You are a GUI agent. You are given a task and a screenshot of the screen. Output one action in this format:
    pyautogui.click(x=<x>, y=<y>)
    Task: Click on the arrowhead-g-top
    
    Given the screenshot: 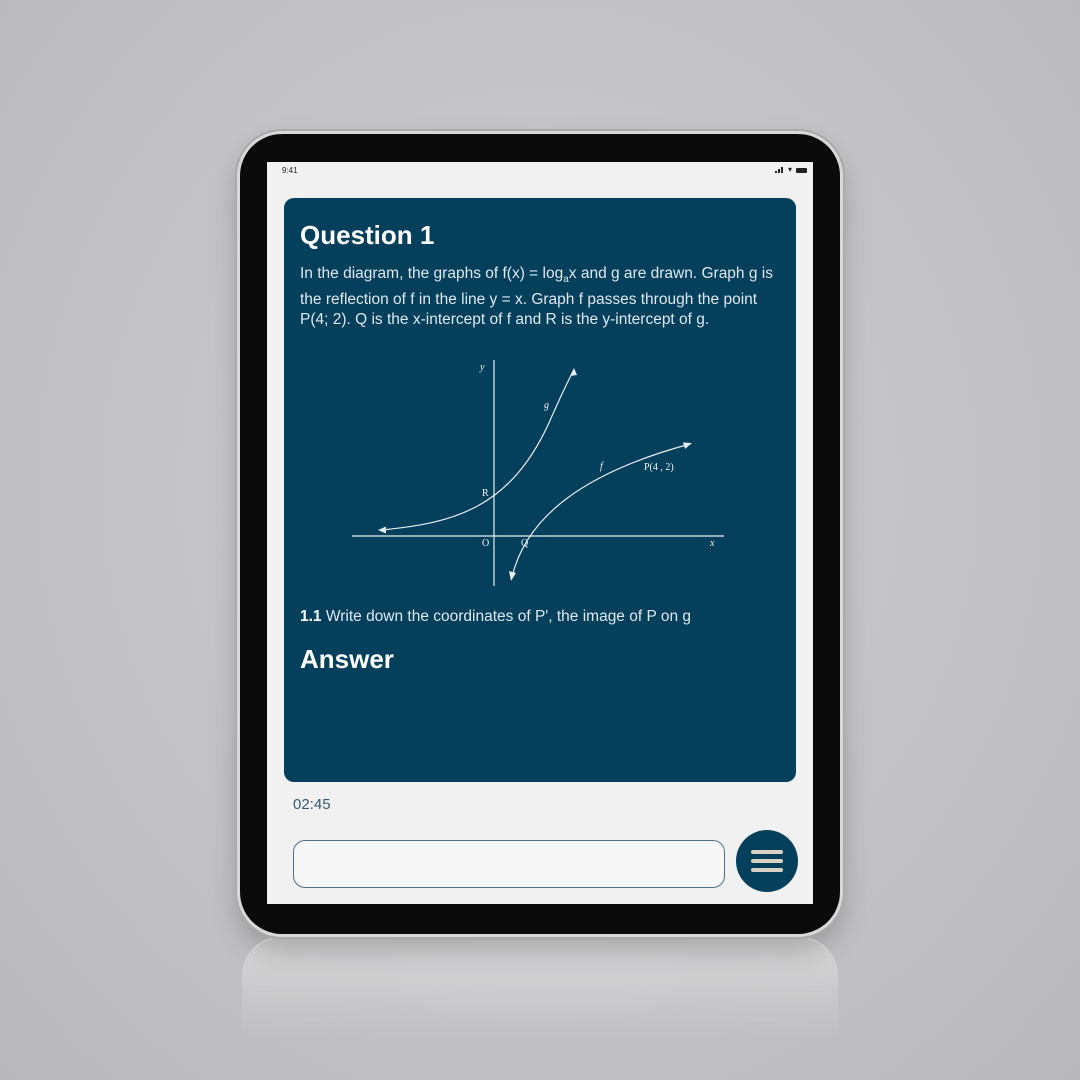 What is the action you would take?
    pyautogui.click(x=573, y=372)
    